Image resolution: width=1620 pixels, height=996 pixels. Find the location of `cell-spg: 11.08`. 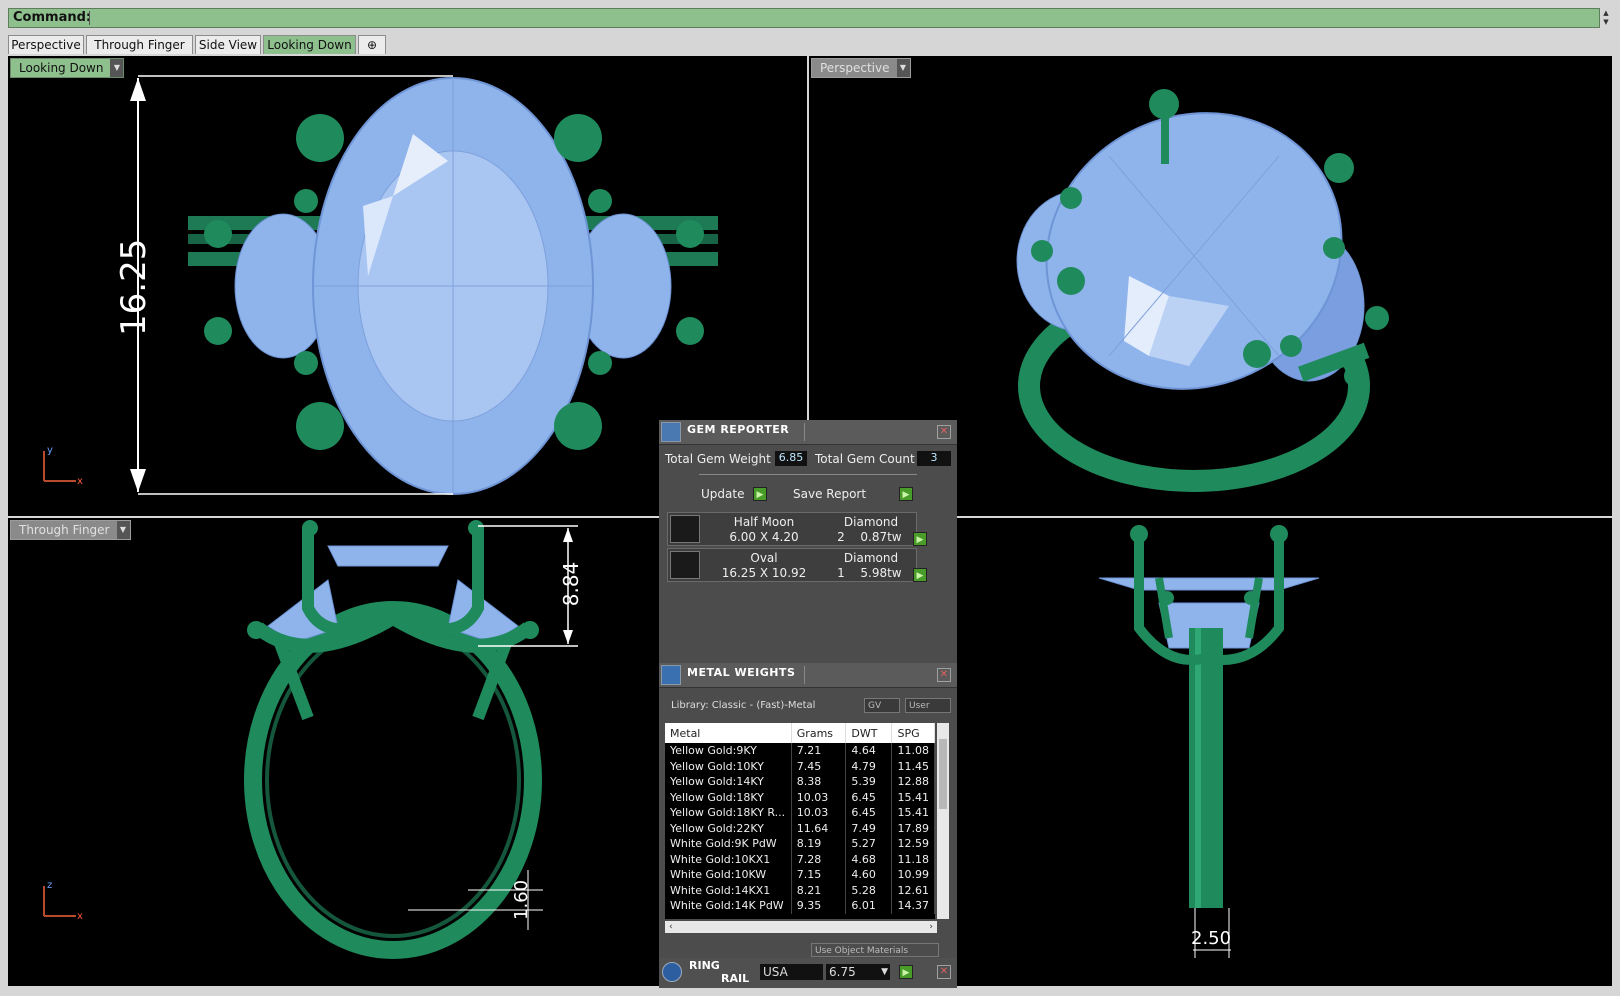

cell-spg: 11.08 is located at coordinates (913, 751).